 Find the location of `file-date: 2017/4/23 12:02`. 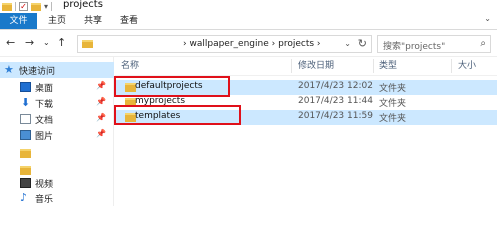

file-date: 2017/4/23 12:02 is located at coordinates (335, 86).